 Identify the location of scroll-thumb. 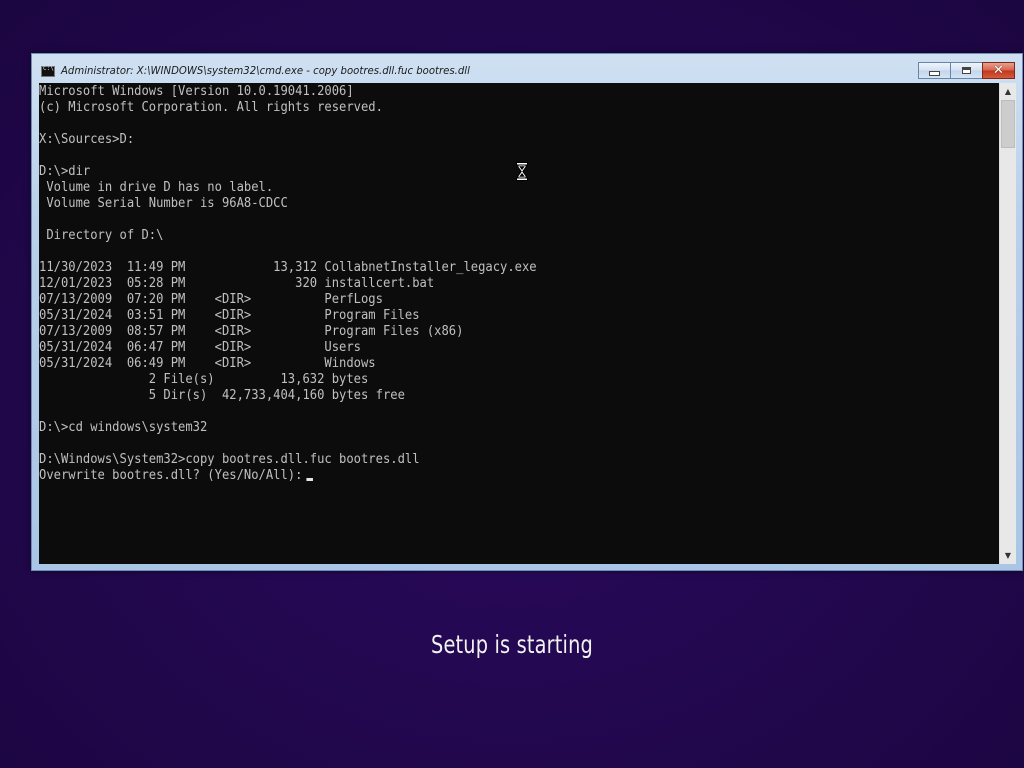
(1008, 124).